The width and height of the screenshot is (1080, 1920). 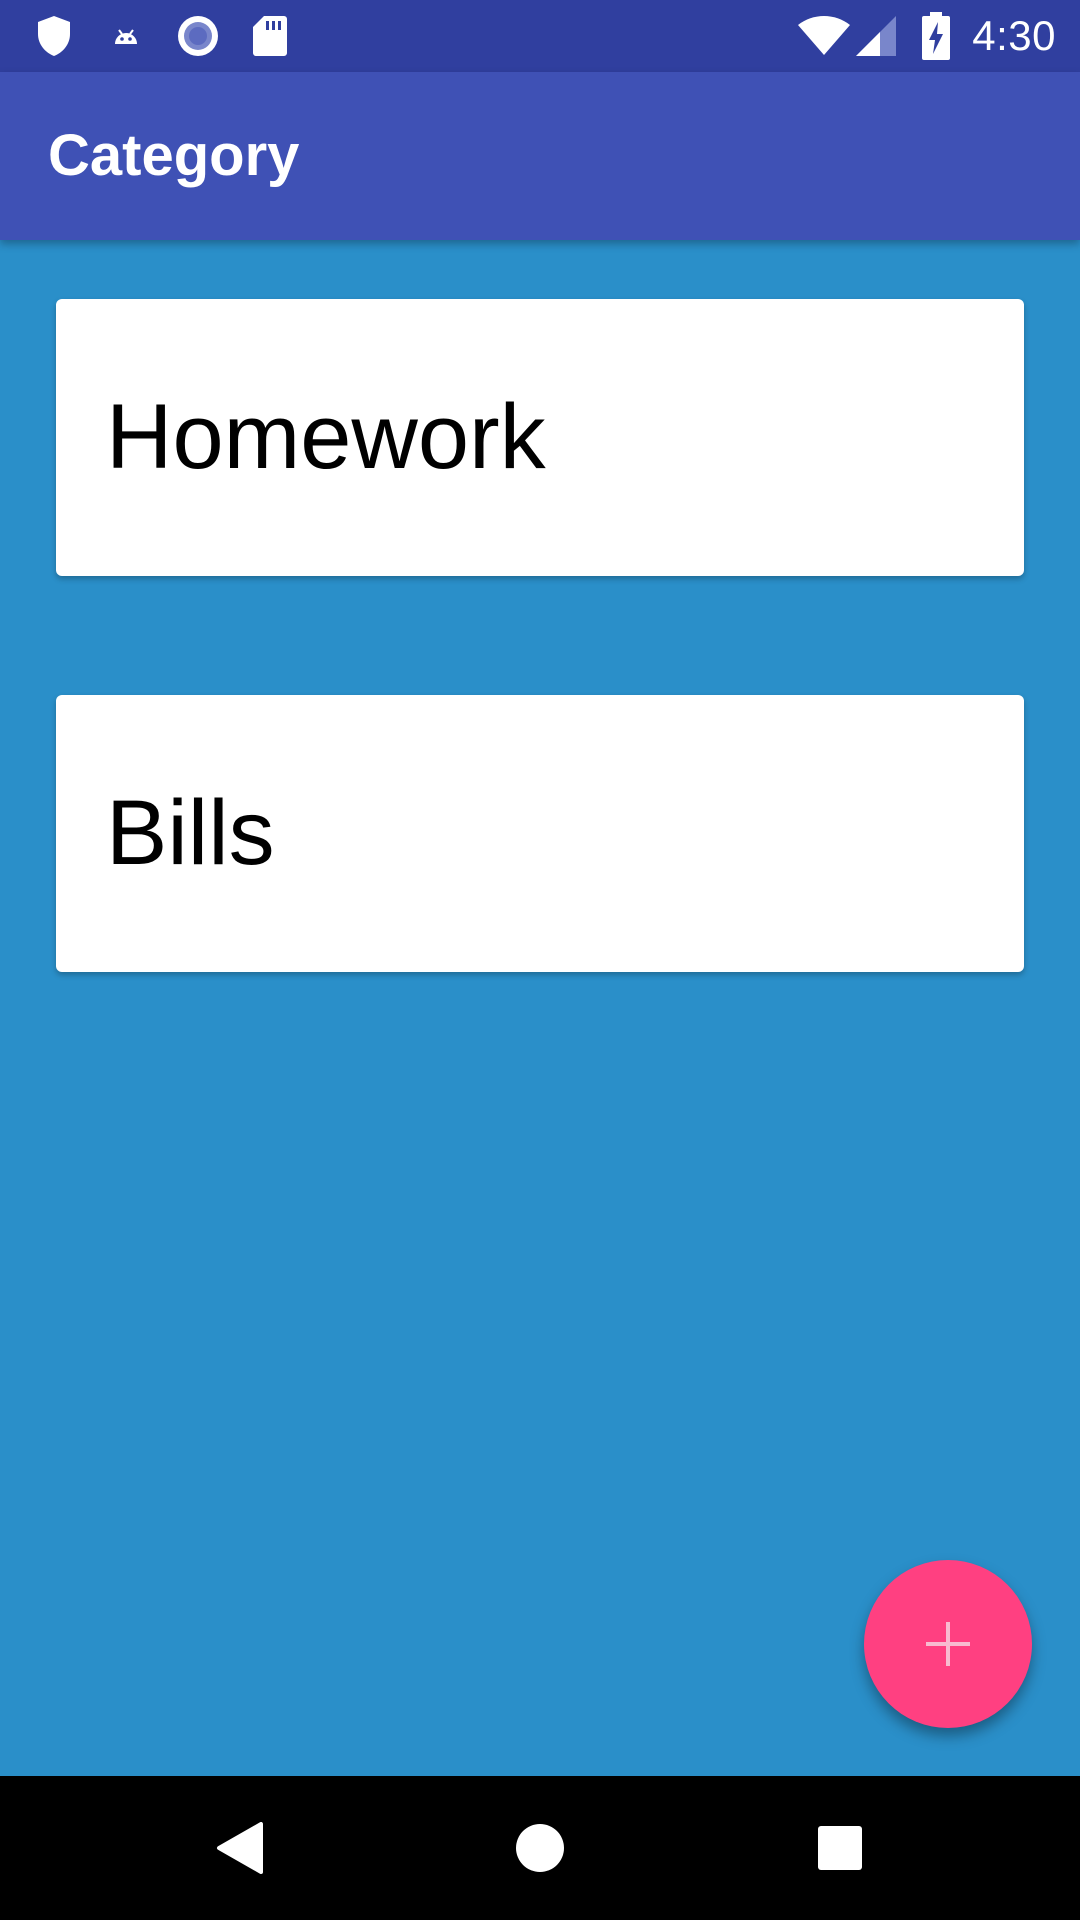 I want to click on app-bar: Category, so click(x=540, y=156).